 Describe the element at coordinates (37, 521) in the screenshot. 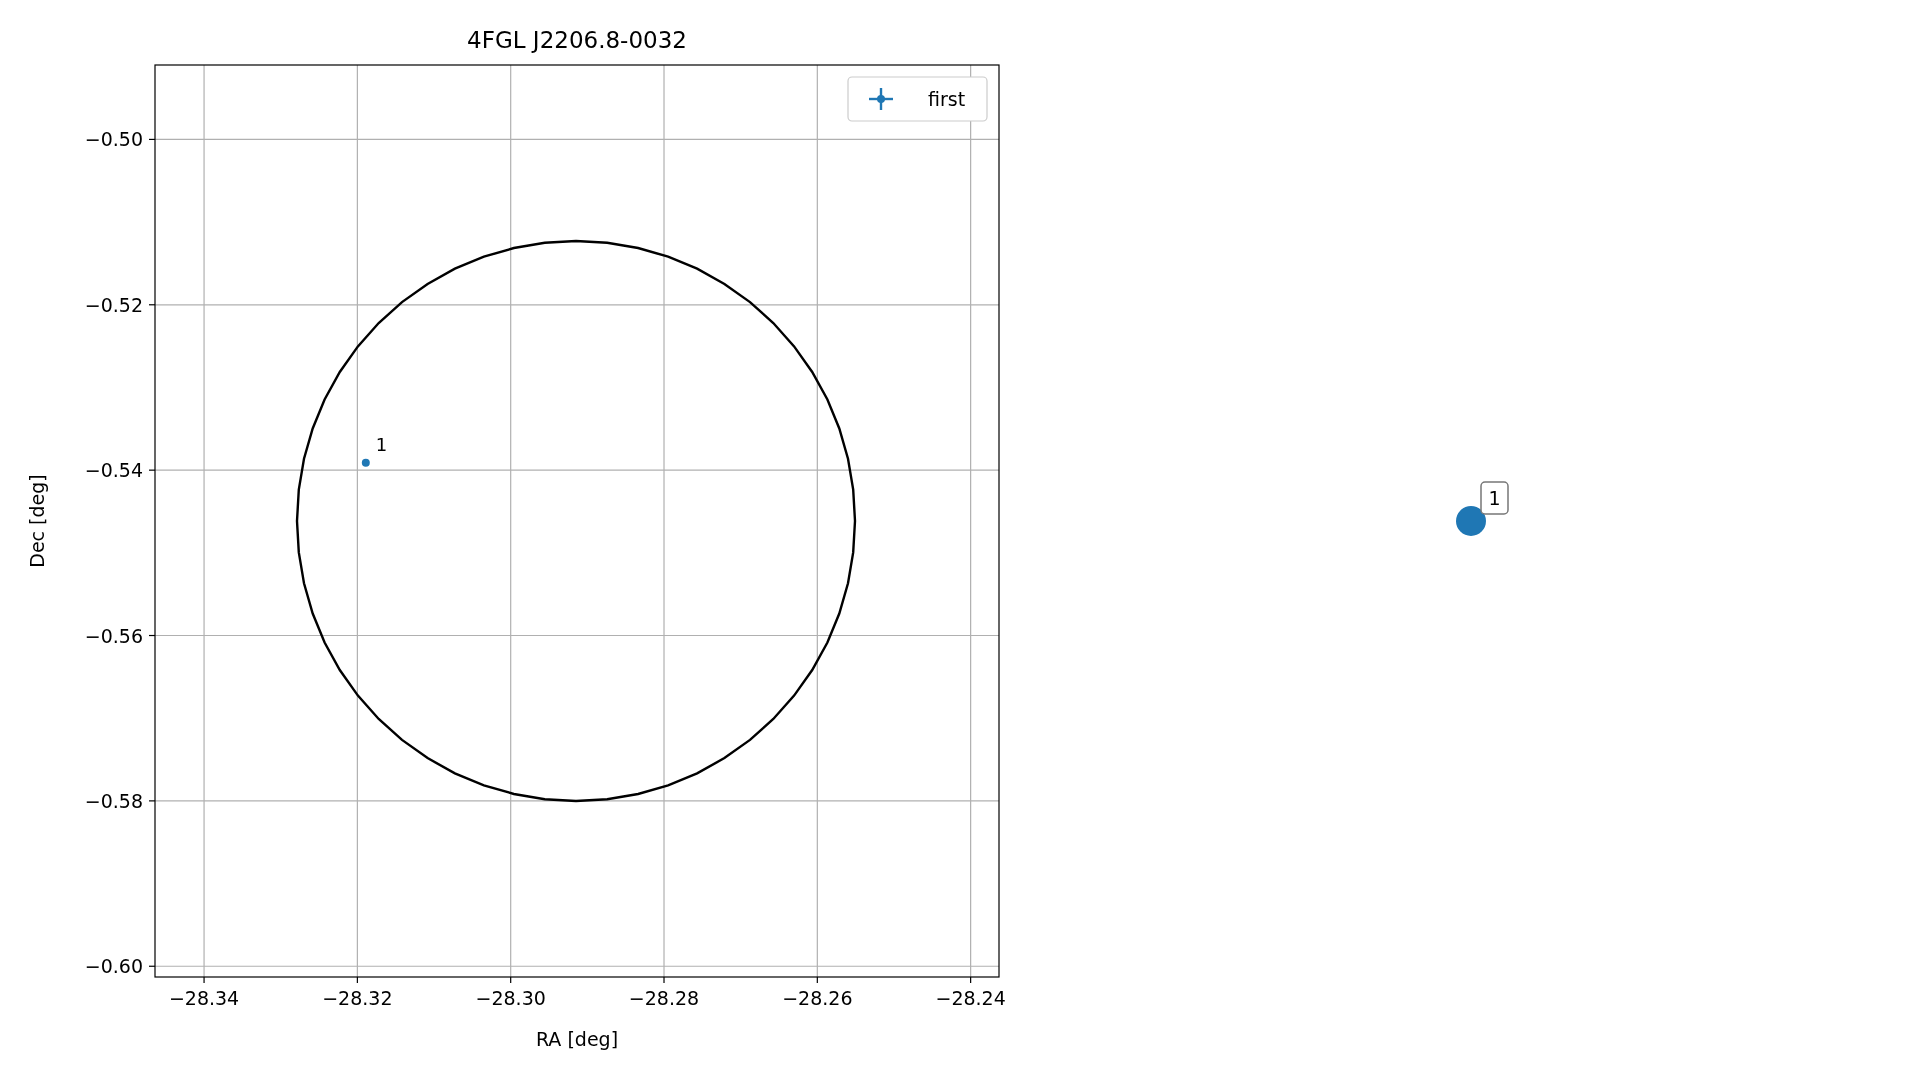

I see `y-axis-label: Dec [deg]` at that location.